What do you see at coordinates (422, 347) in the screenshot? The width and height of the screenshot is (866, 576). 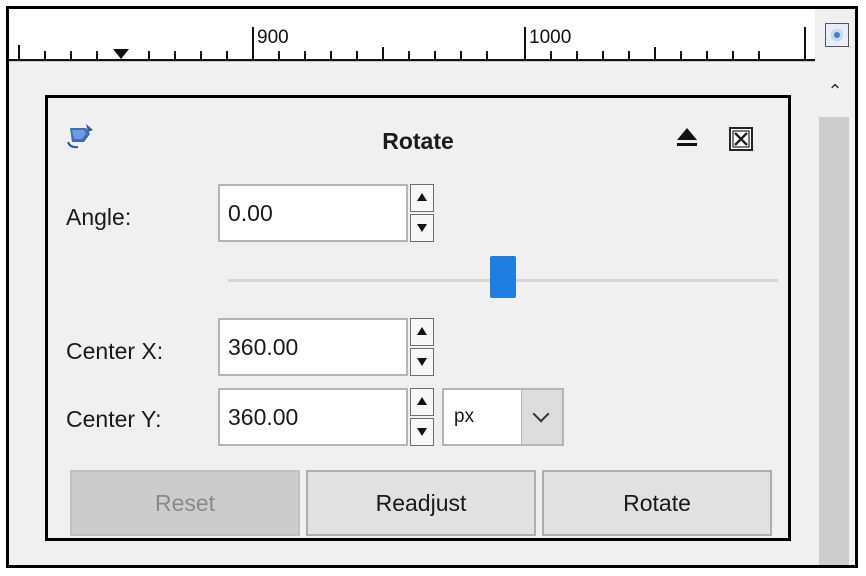 I see `center-x-spinner` at bounding box center [422, 347].